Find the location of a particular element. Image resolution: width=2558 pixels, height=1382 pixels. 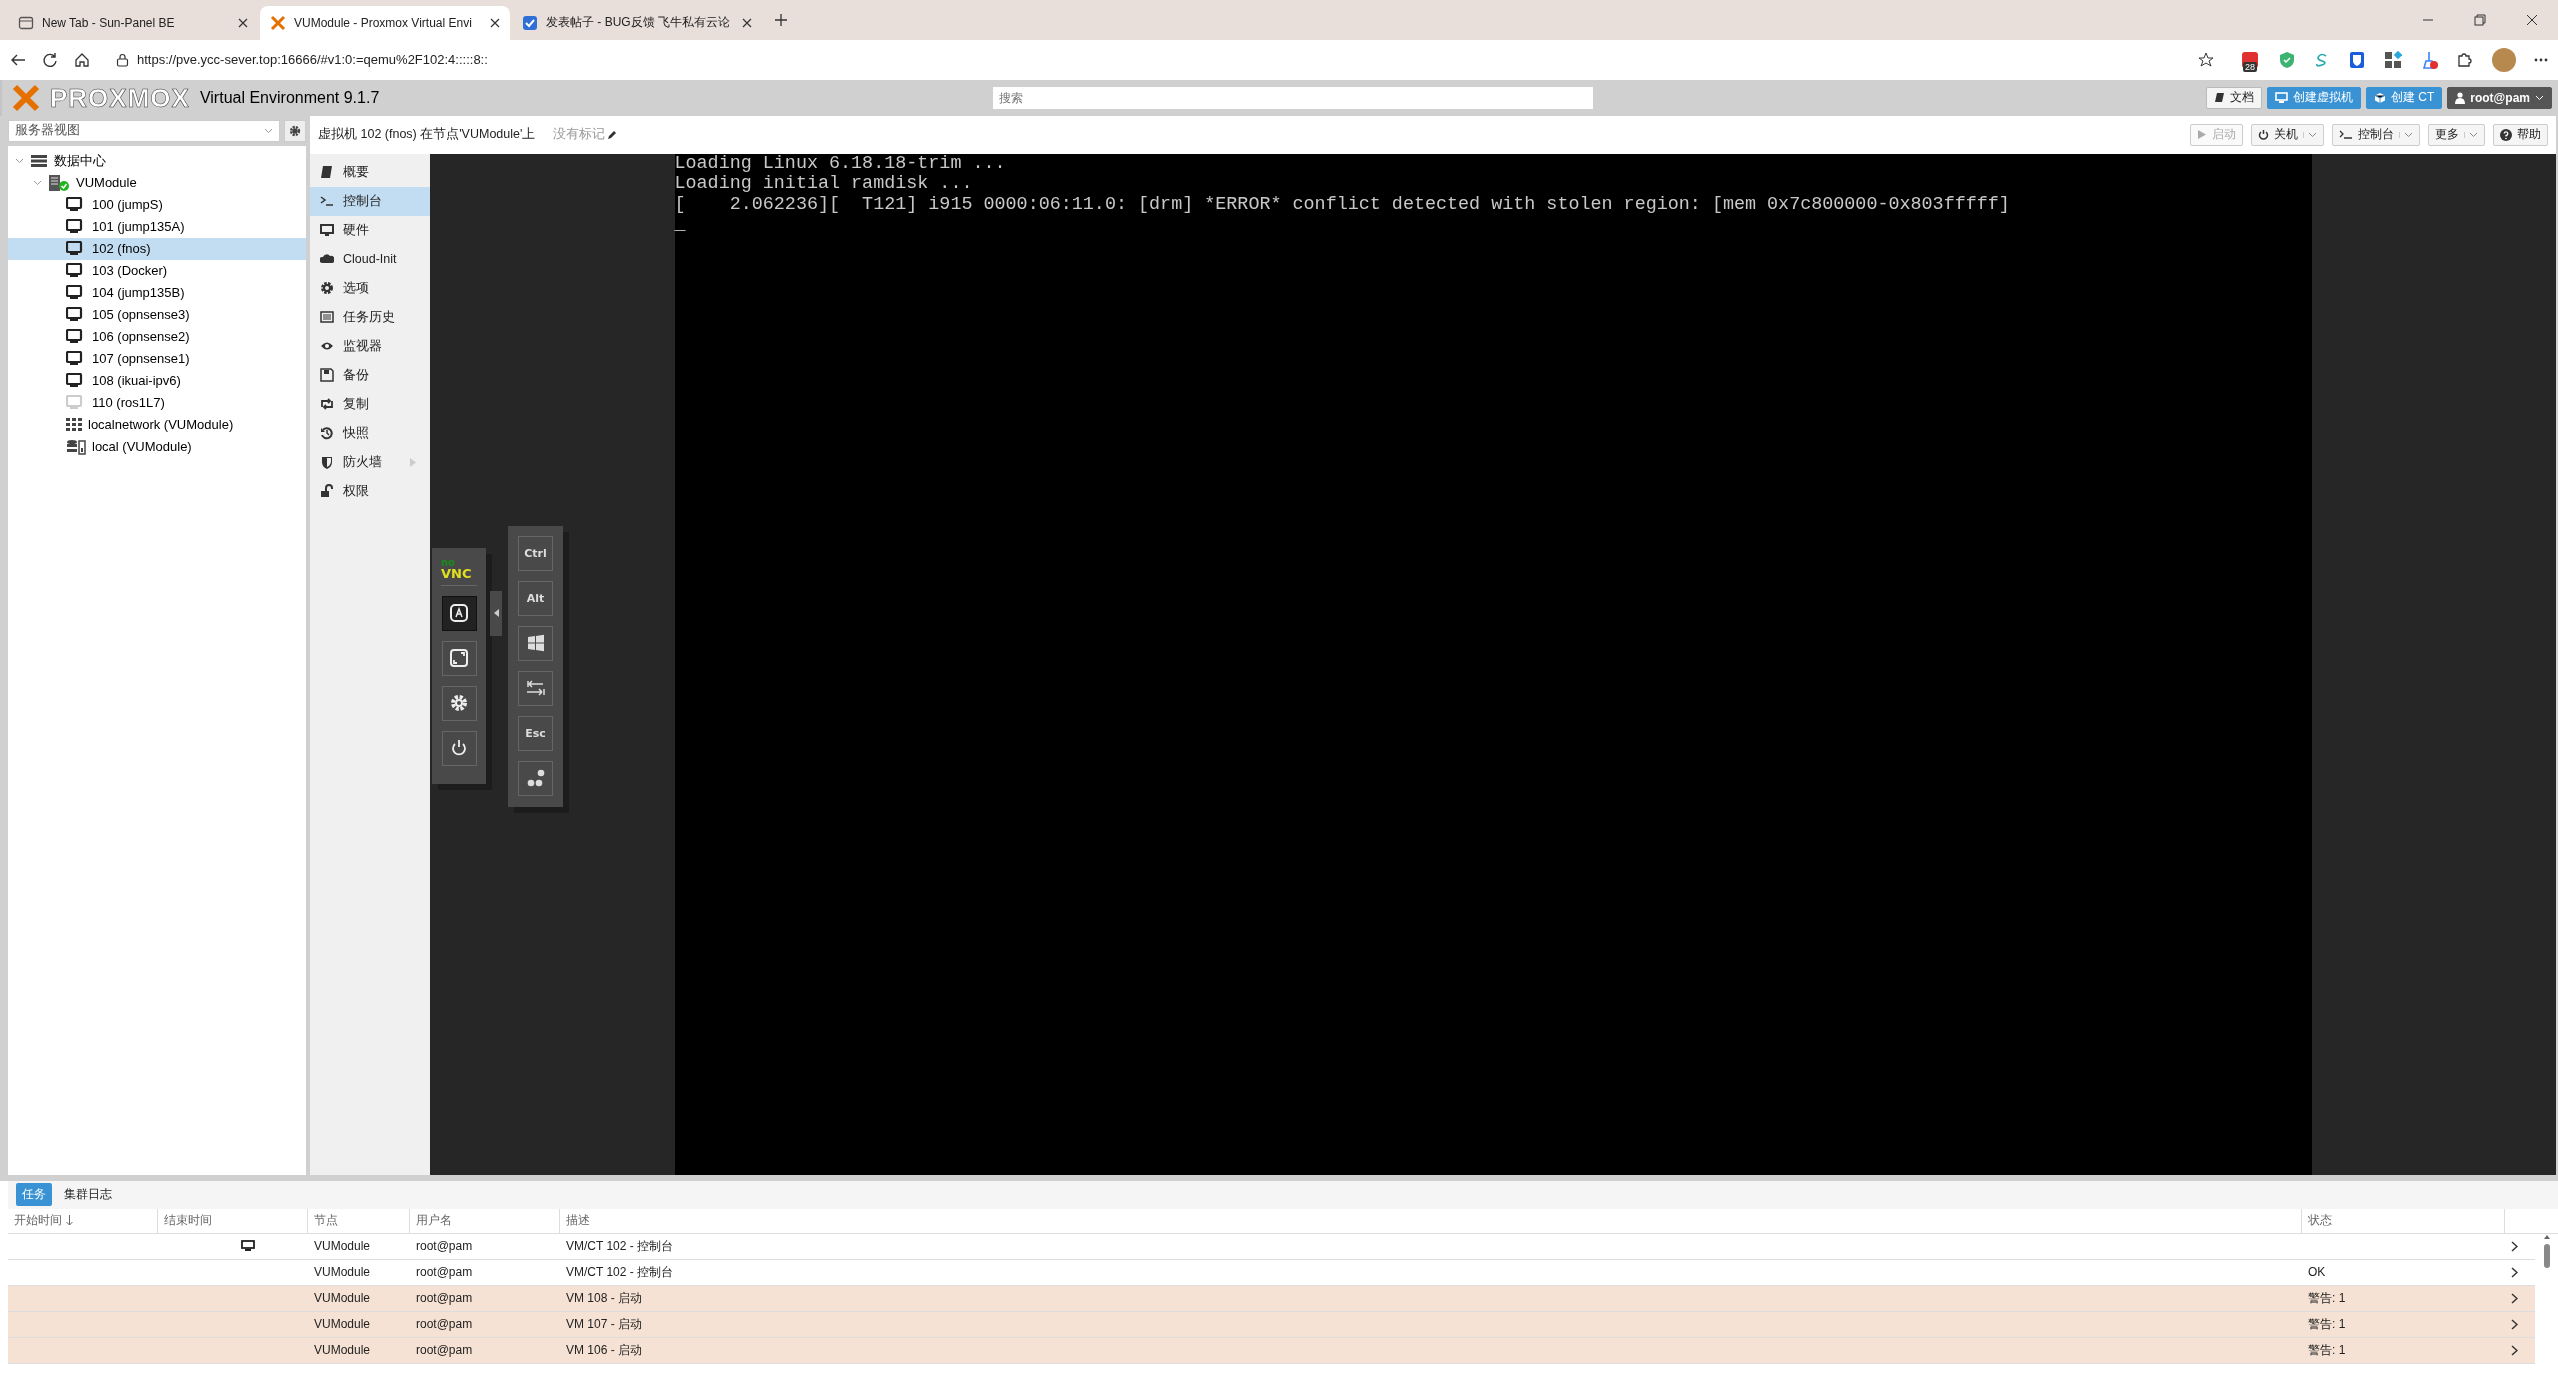

nav-item: 任务历史 is located at coordinates (370, 317).